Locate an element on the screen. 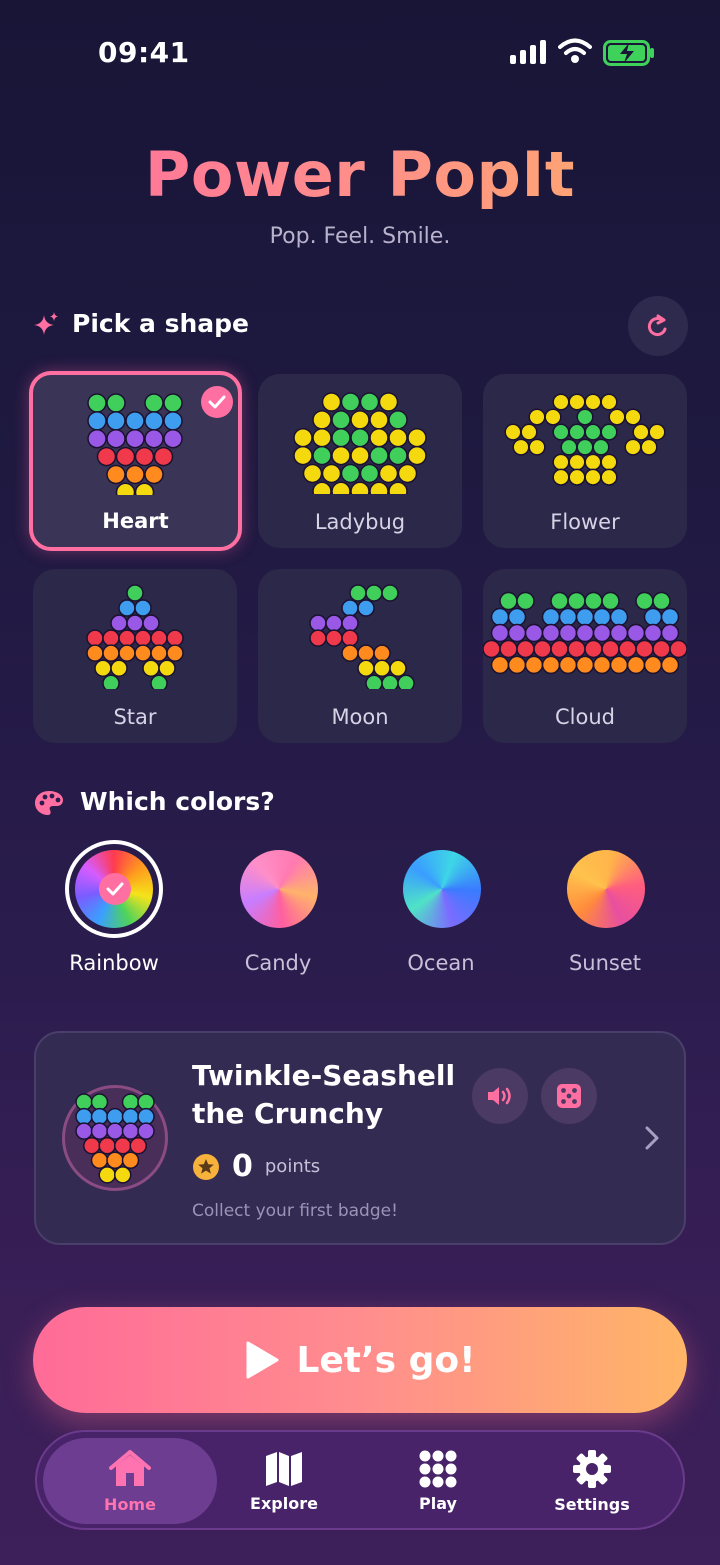 The image size is (720, 1565). shape-card-star: Star is located at coordinates (135, 656).